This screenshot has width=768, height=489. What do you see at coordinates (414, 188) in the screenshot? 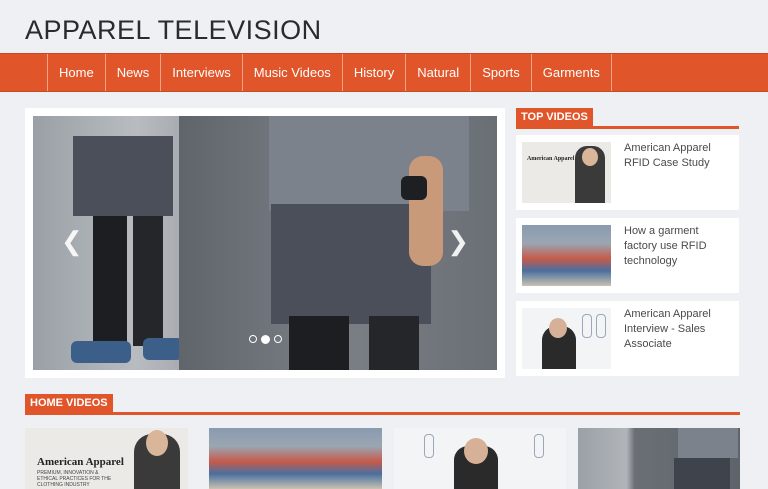
I see `watch-icon` at bounding box center [414, 188].